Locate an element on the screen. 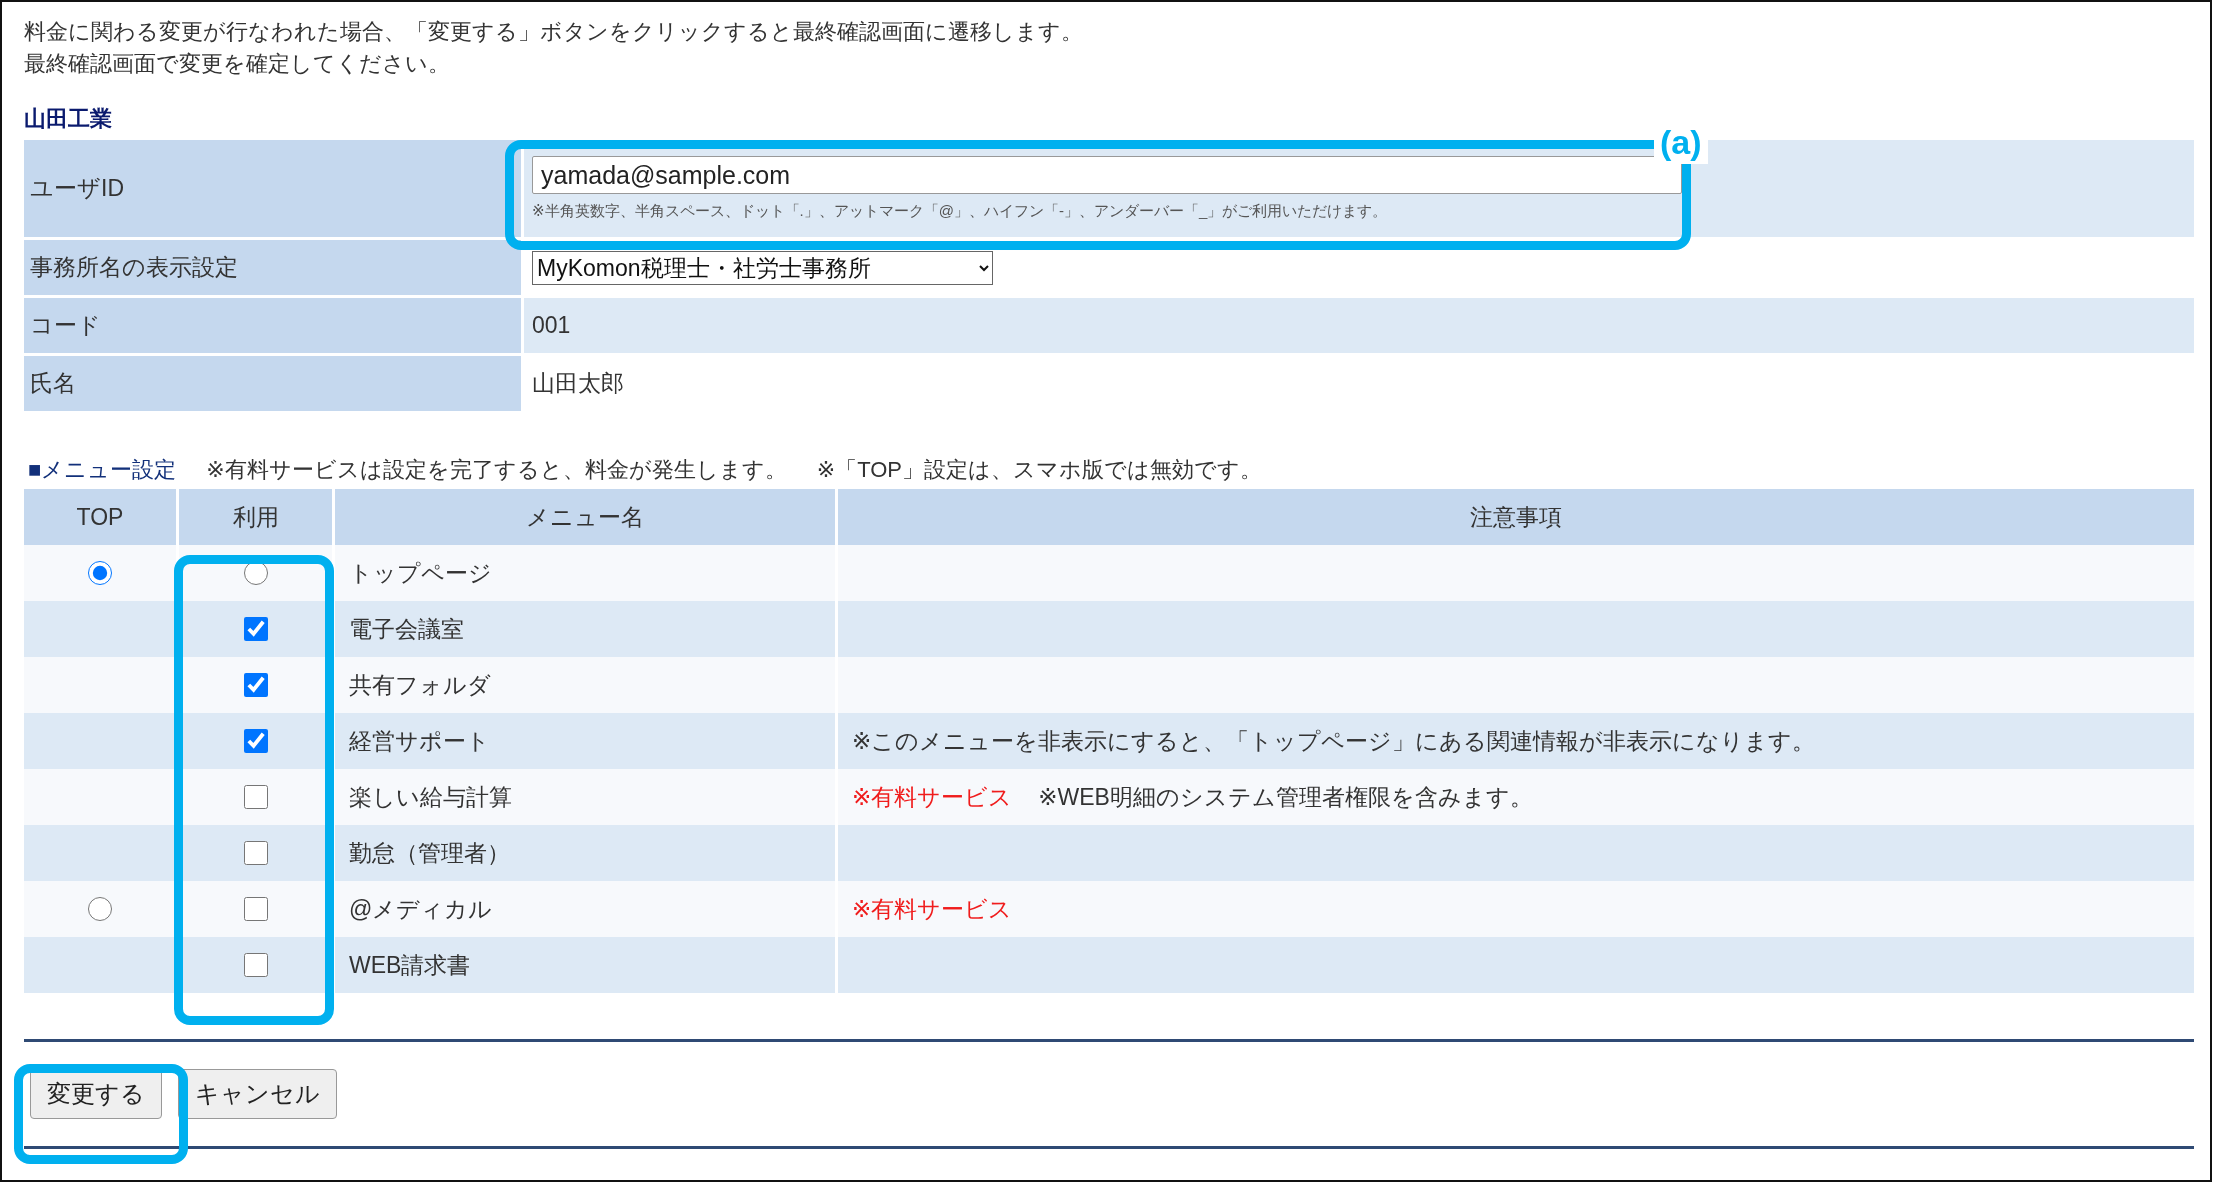 The width and height of the screenshot is (2216, 1186). cancel-button: キャンセル is located at coordinates (257, 1094).